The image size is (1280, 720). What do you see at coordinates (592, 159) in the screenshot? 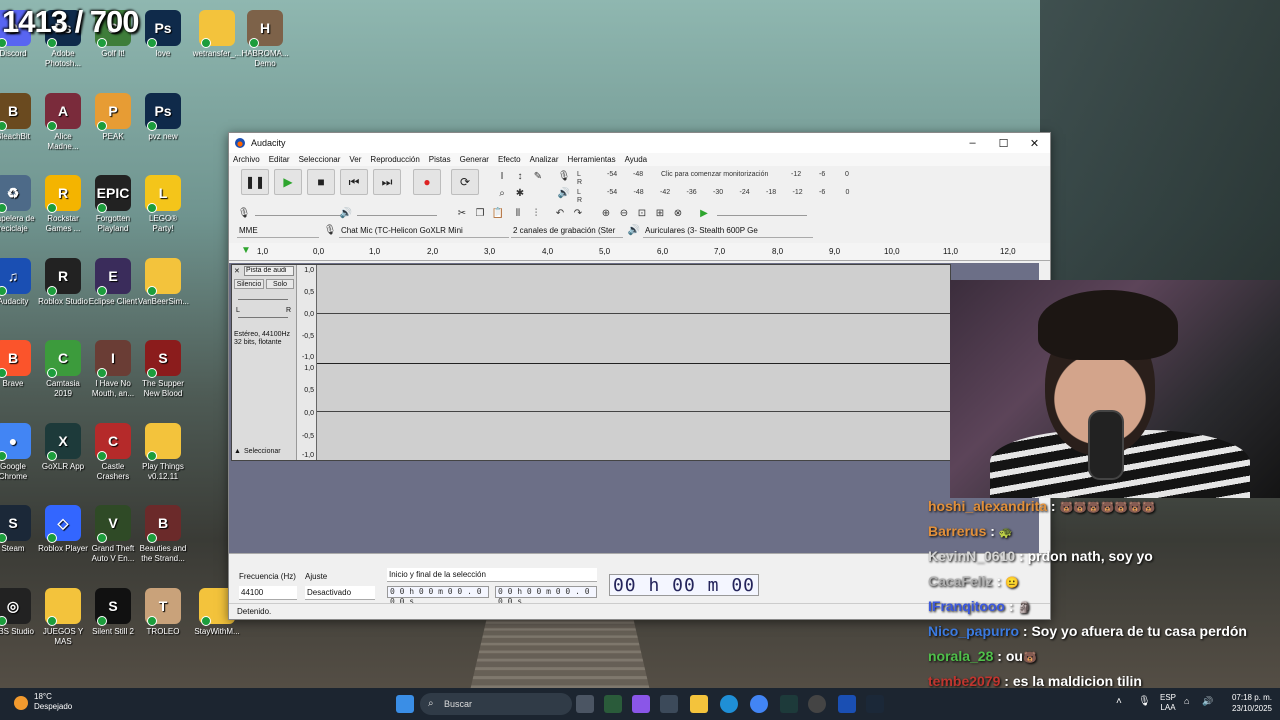
I see `menu-item: Herramientas` at bounding box center [592, 159].